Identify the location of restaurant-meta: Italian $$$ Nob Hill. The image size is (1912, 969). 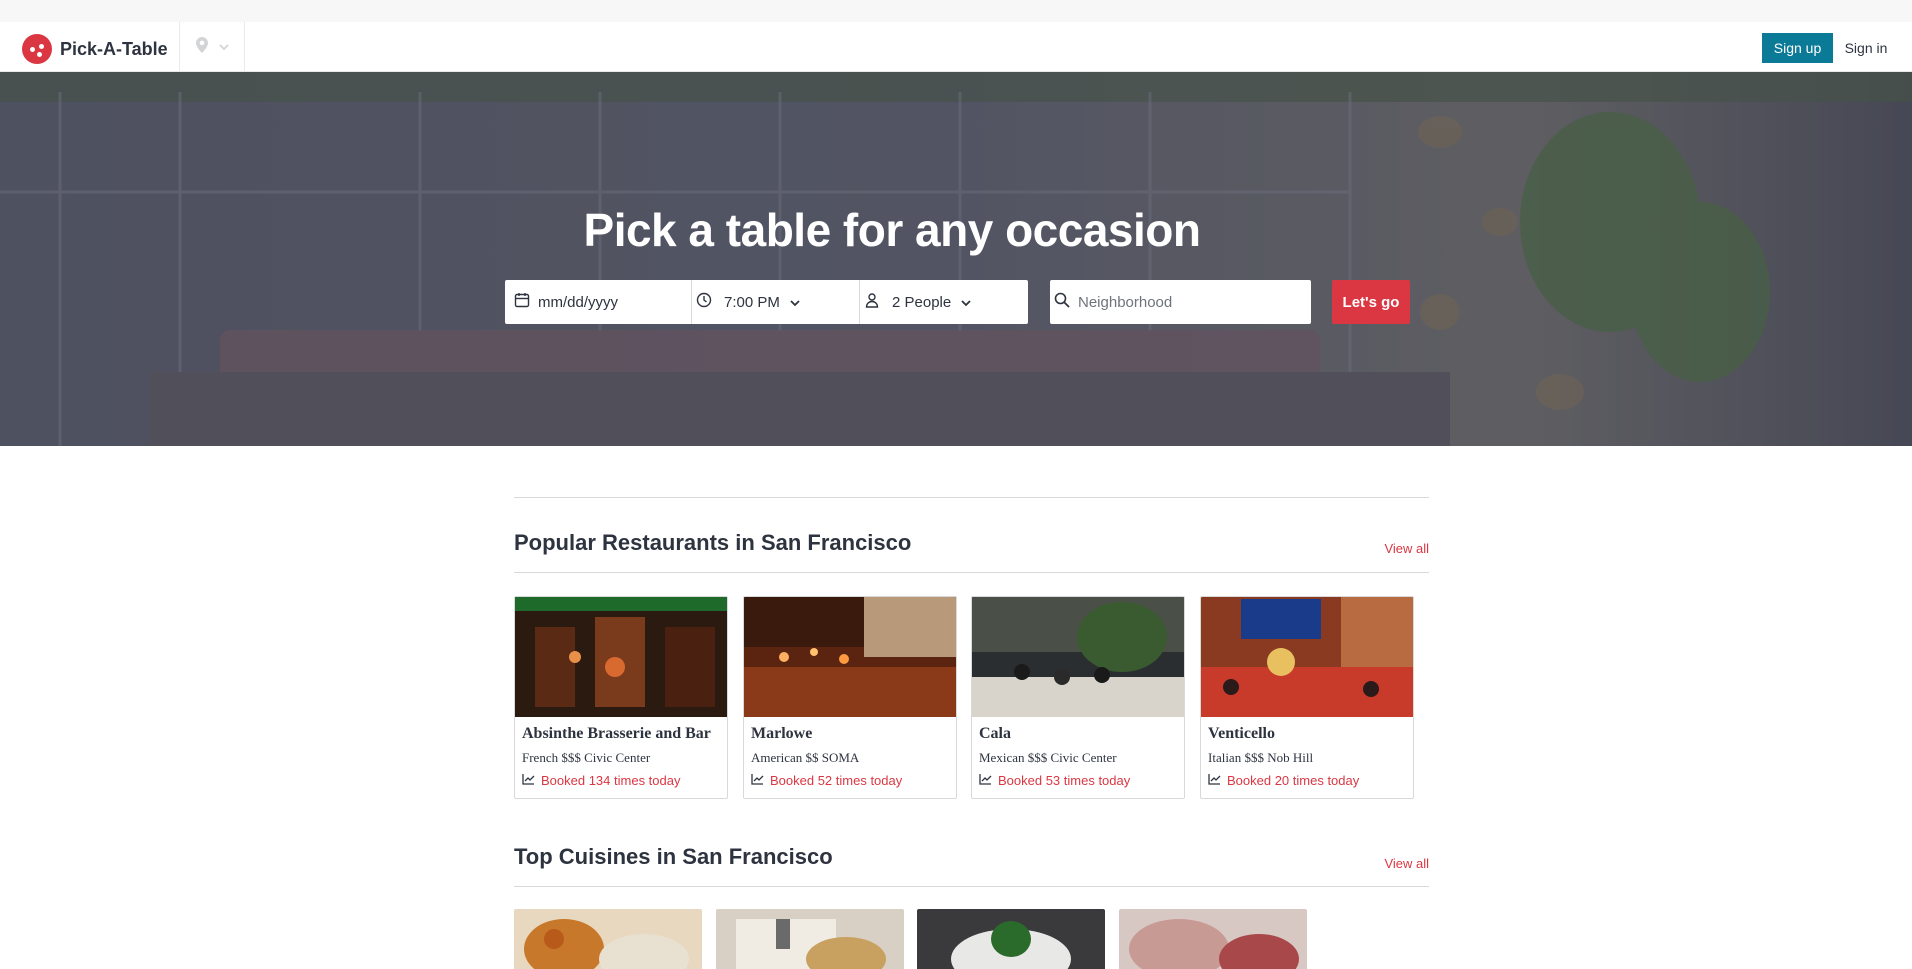
(1261, 757).